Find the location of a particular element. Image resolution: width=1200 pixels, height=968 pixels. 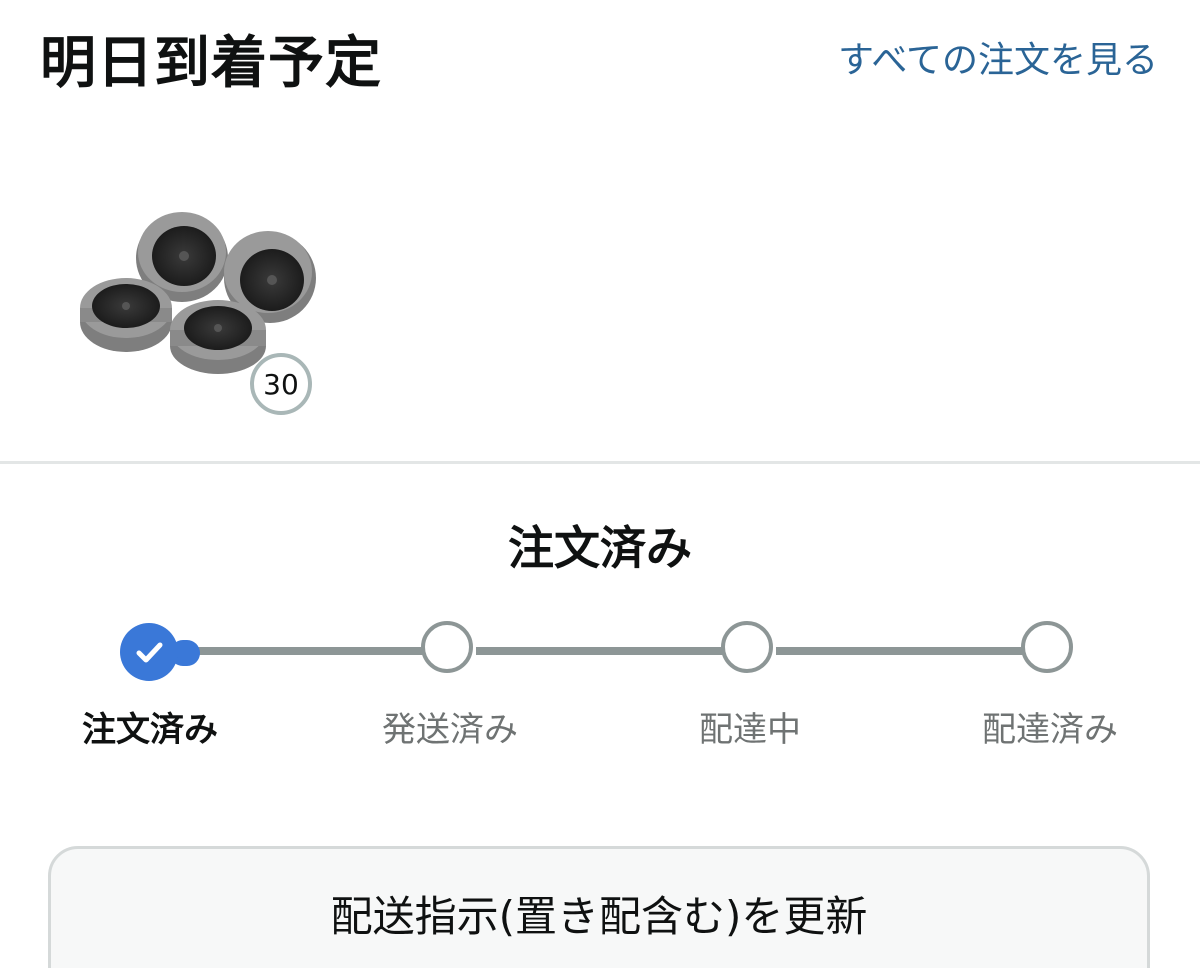

section-divider is located at coordinates (600, 462).